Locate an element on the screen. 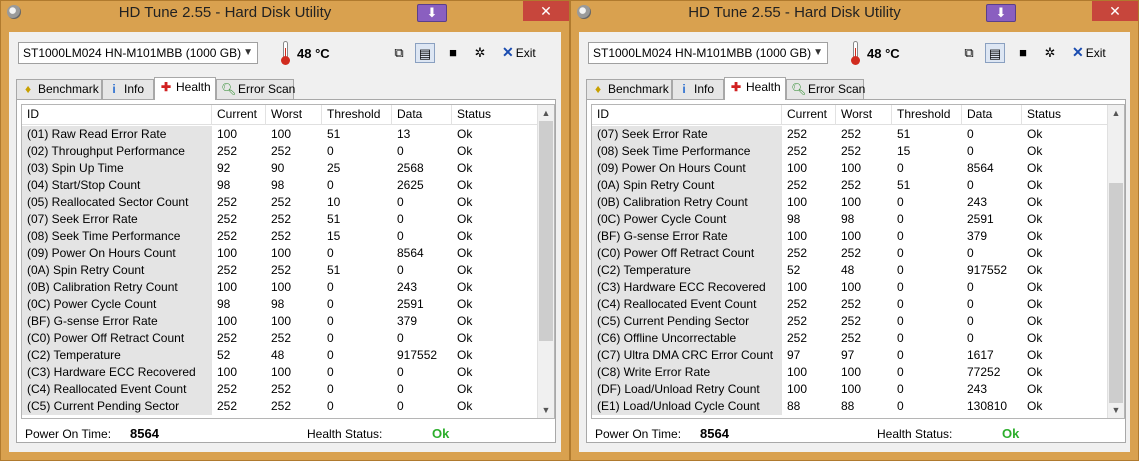  cell-current: 100 is located at coordinates (797, 236).